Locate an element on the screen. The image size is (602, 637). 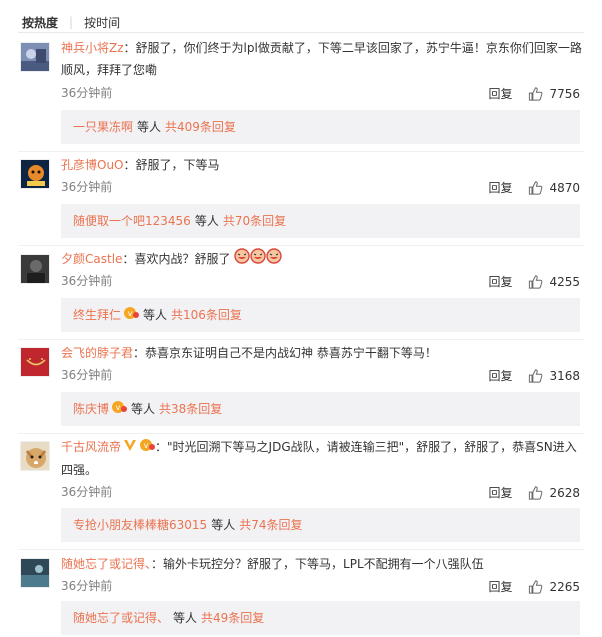
like-button: 2265 is located at coordinates (554, 587).